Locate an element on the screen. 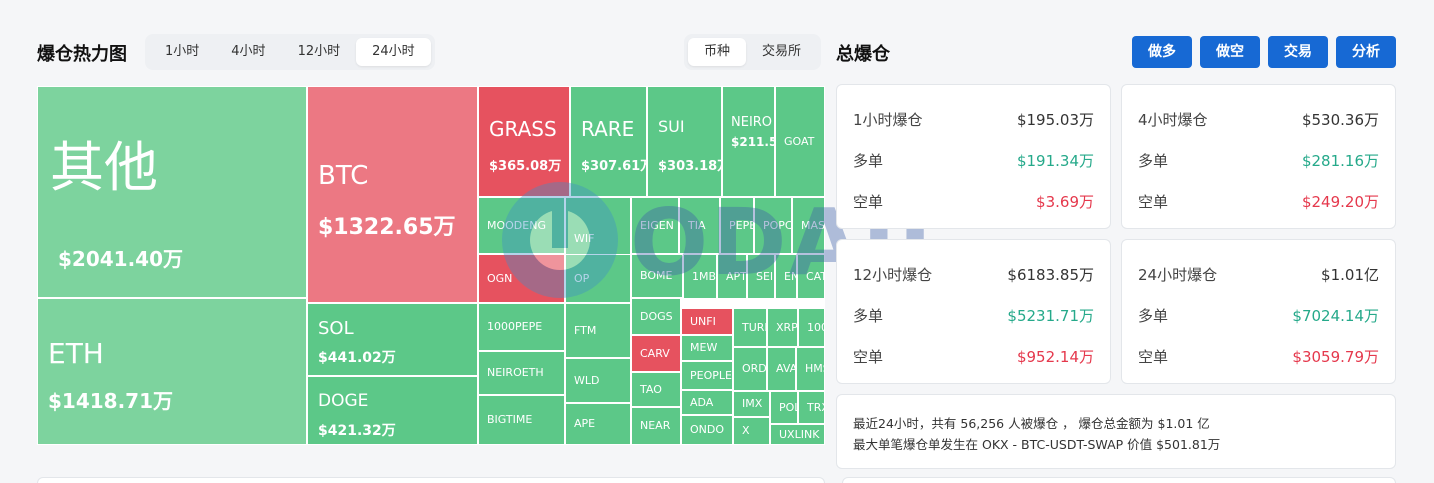  treemap-tile-trx: TRX is located at coordinates (811, 407).